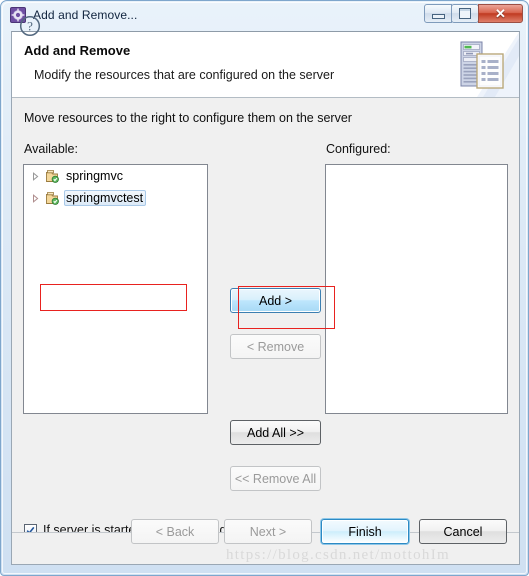  I want to click on maximize-icon, so click(465, 13).